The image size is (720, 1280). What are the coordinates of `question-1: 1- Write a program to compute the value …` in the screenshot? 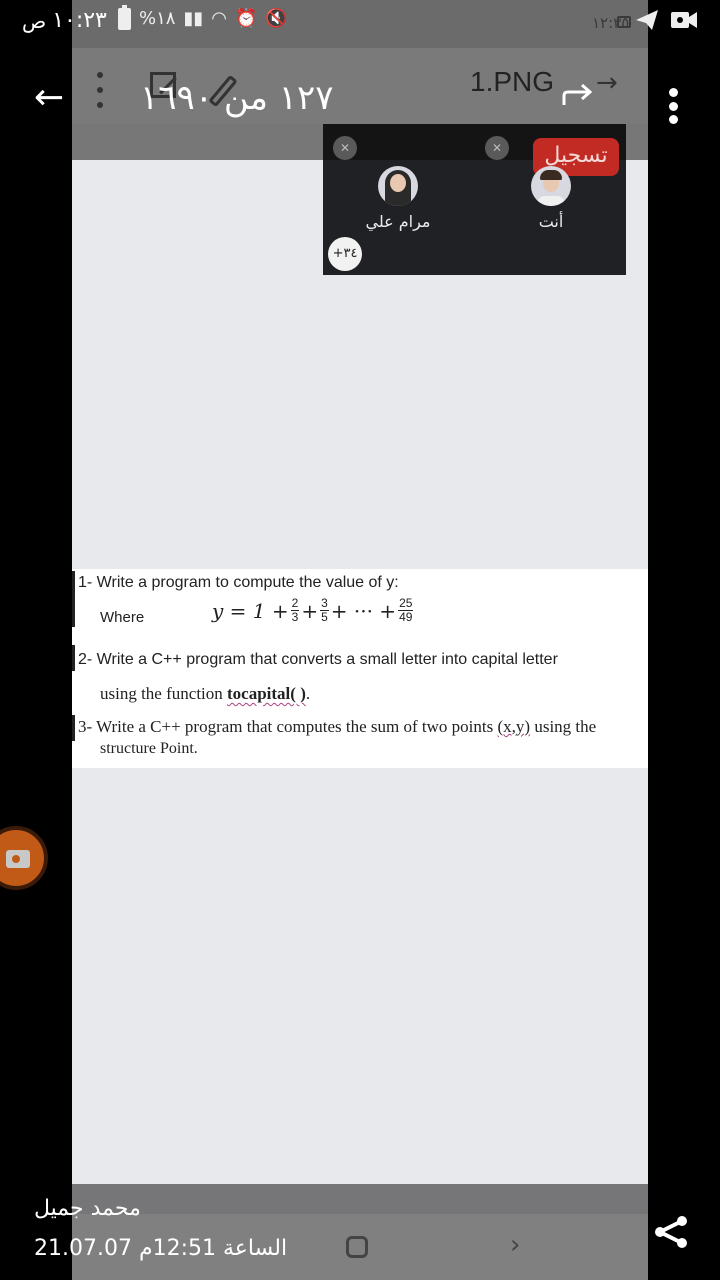 It's located at (238, 582).